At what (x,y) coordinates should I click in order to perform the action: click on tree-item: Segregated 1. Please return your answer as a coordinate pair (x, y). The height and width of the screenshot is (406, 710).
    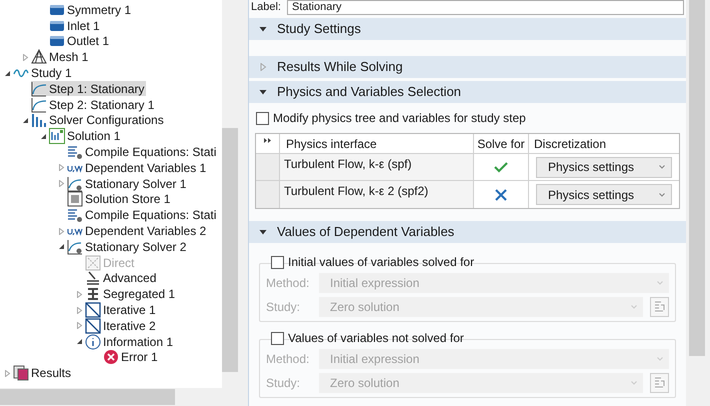
    Looking at the image, I should click on (131, 294).